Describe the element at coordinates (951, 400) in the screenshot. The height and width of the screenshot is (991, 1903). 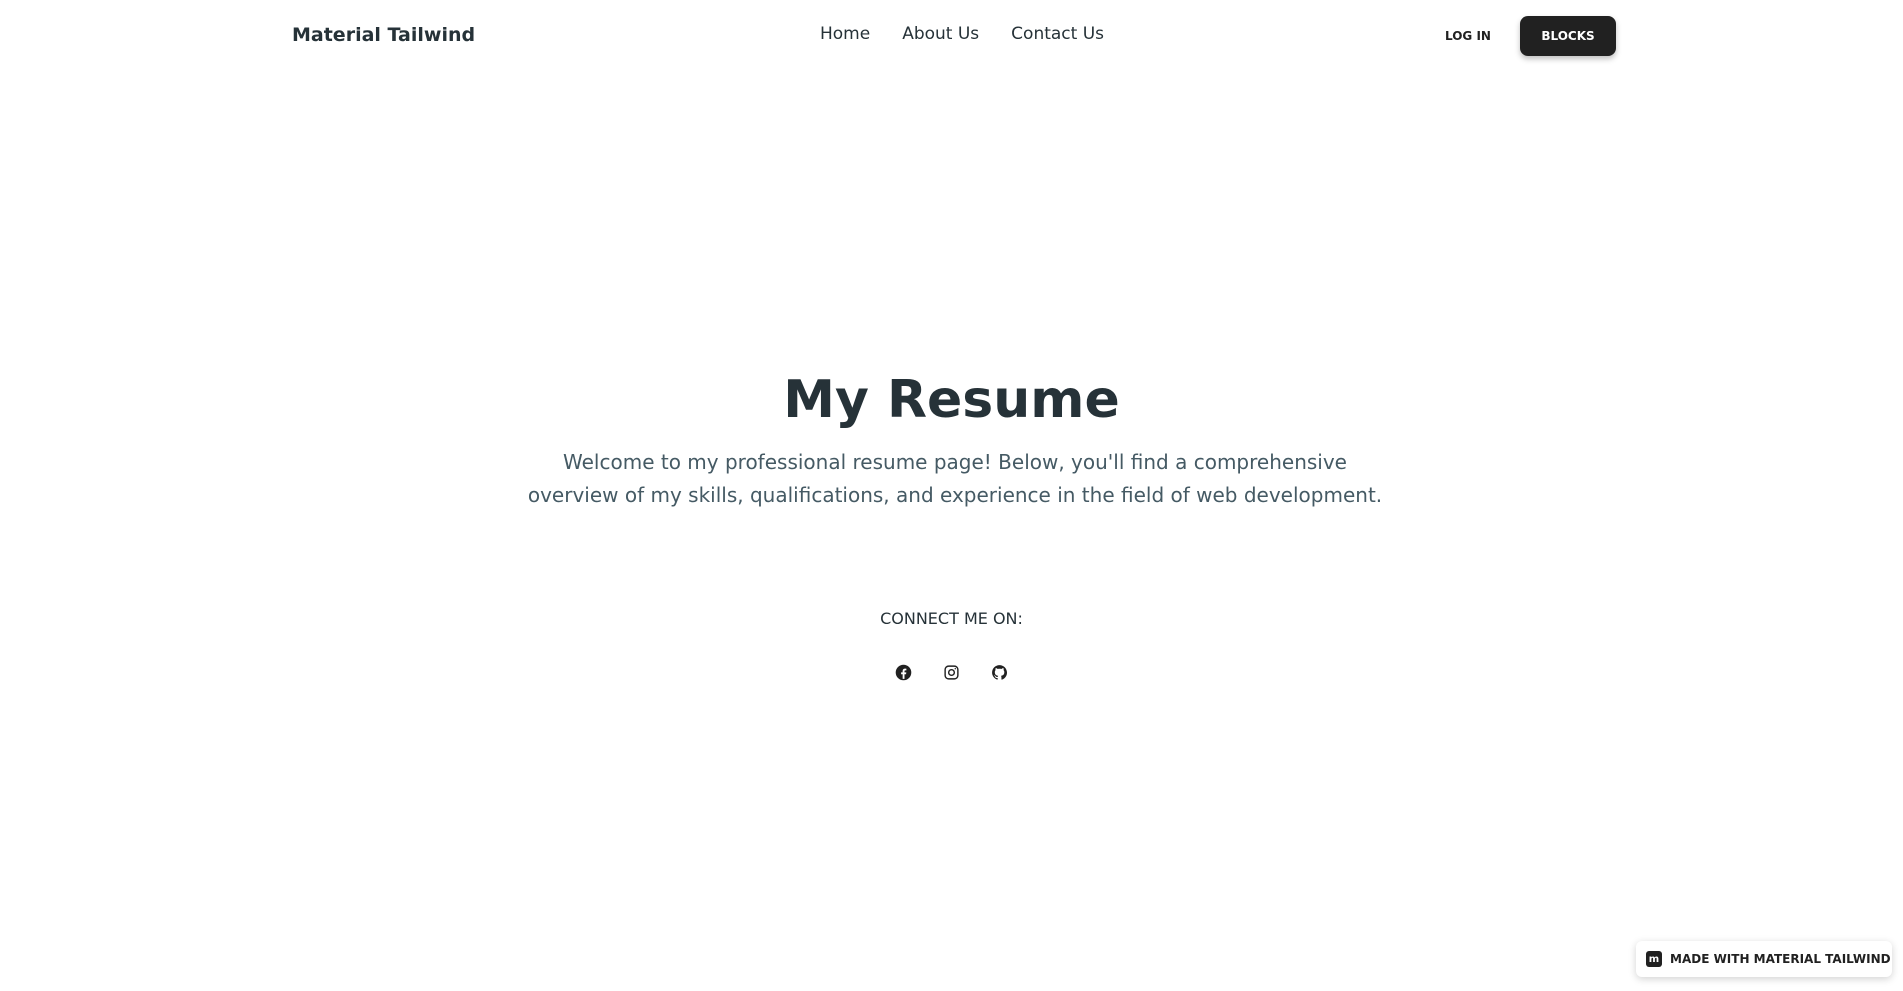
I see `page-title: My Resume` at that location.